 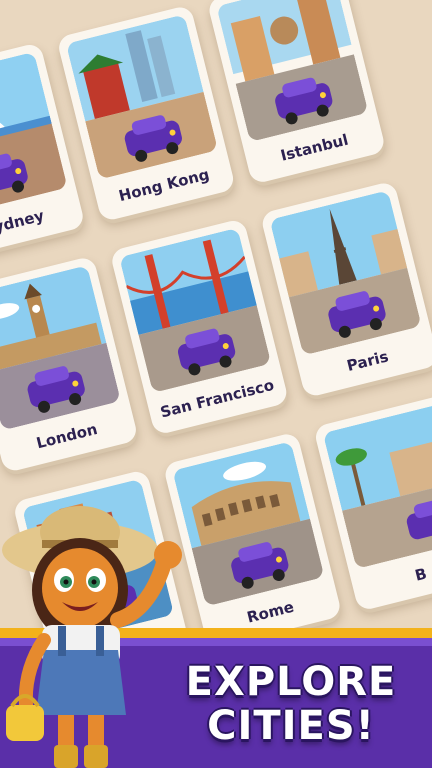 I want to click on explore-cities-headline: EXPLORE CITIES!, so click(x=291, y=704).